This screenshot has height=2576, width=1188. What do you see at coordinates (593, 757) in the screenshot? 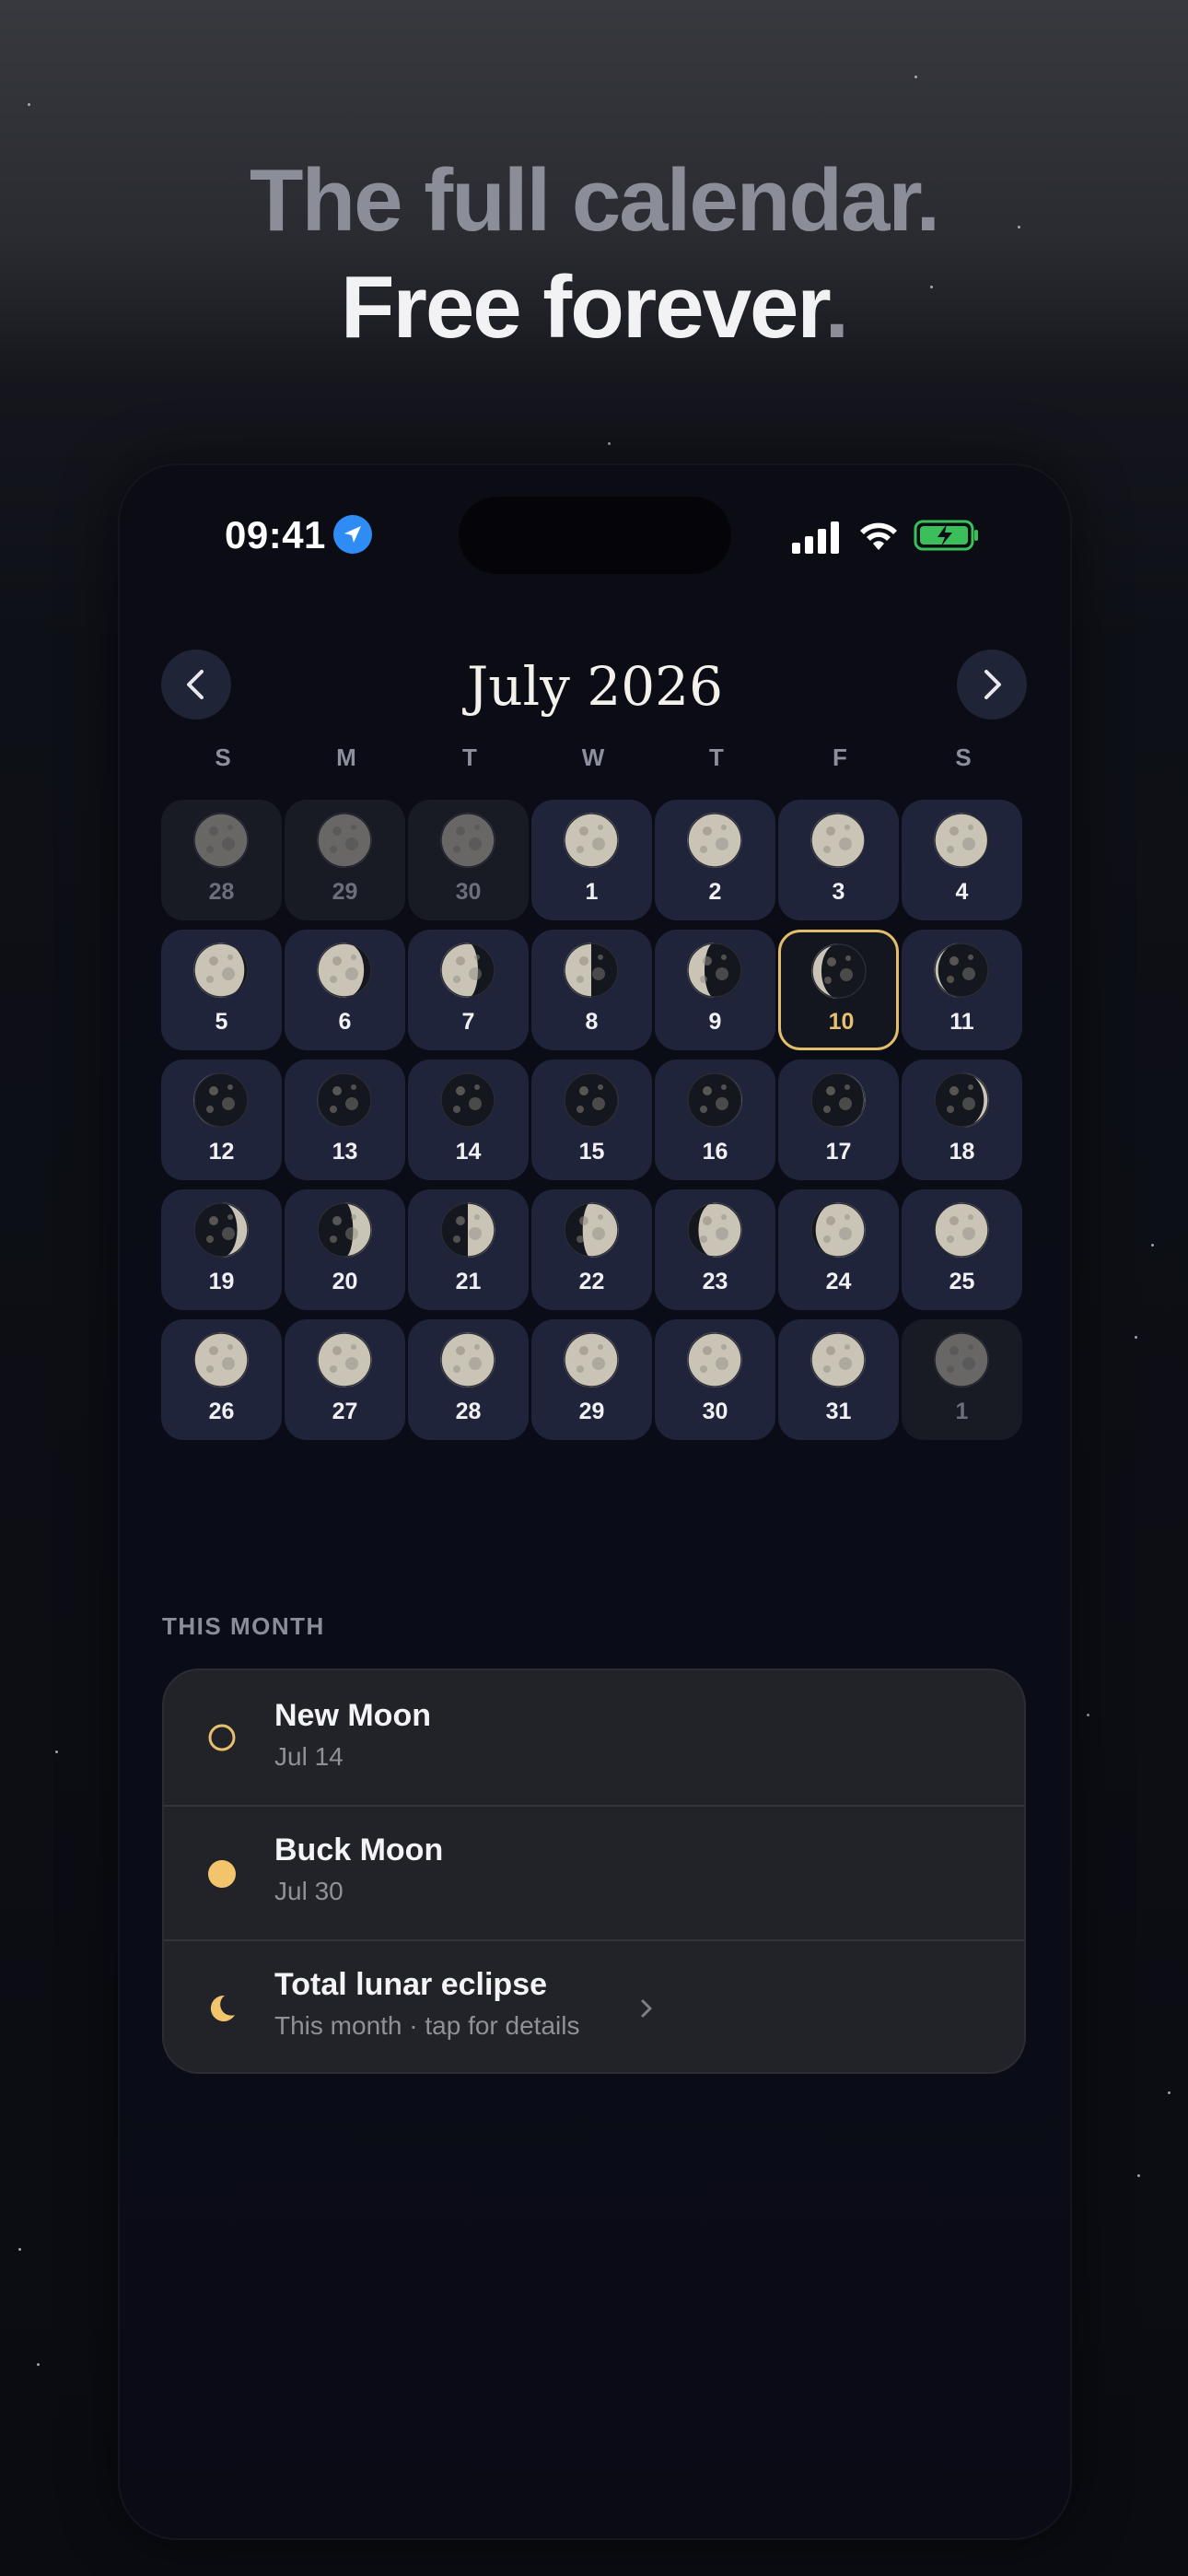
I see `weekday-label: W` at bounding box center [593, 757].